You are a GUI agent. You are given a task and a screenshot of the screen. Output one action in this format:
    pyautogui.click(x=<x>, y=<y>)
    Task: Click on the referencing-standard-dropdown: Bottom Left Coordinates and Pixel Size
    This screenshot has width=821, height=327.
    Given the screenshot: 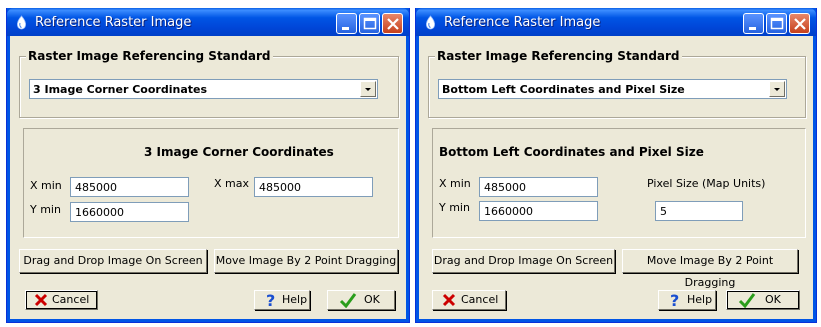 What is the action you would take?
    pyautogui.click(x=612, y=89)
    